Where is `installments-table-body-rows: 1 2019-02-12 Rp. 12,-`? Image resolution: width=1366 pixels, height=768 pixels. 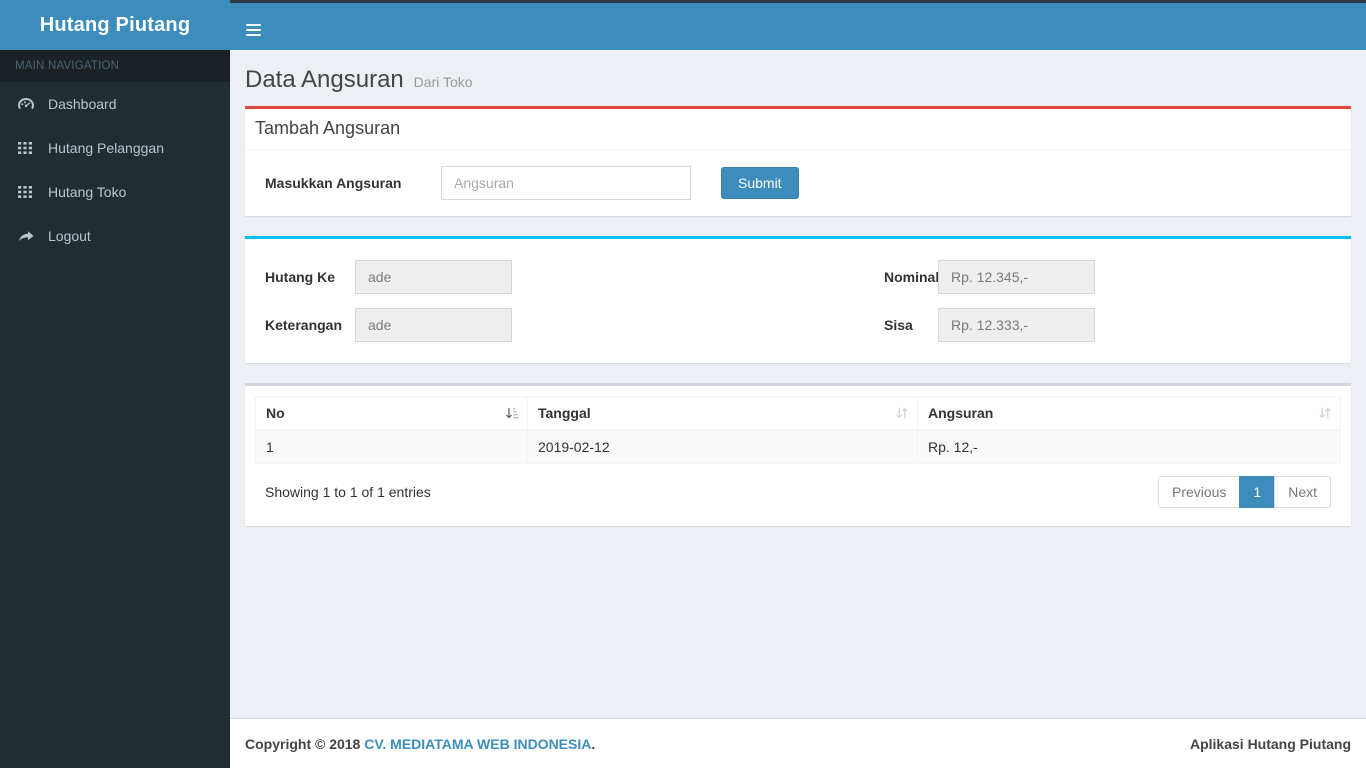
installments-table-body-rows: 1 2019-02-12 Rp. 12,- is located at coordinates (798, 446).